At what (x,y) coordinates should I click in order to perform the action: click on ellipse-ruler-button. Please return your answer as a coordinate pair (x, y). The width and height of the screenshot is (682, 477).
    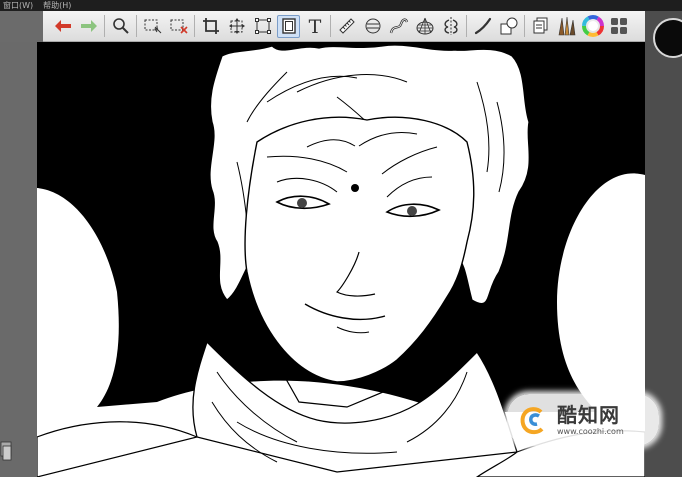
    Looking at the image, I should click on (372, 26).